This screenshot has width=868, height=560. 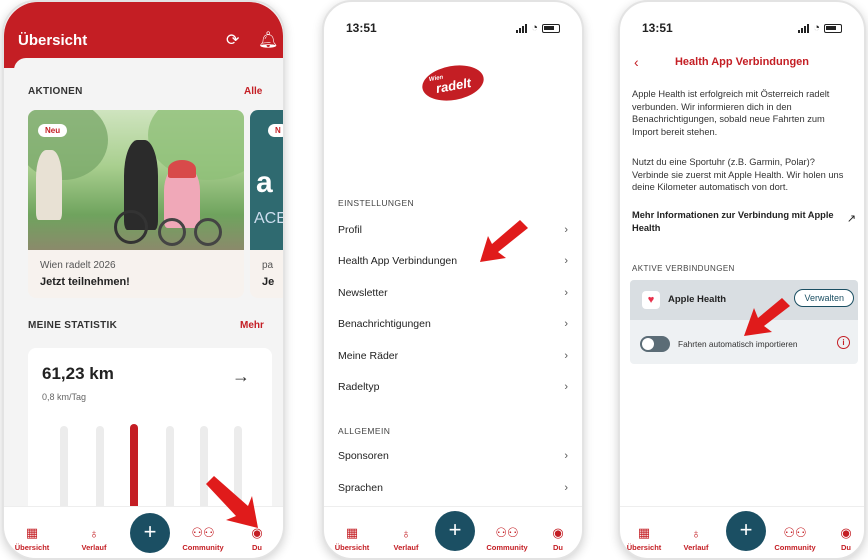 What do you see at coordinates (504, 241) in the screenshot?
I see `arrow-to-health-app` at bounding box center [504, 241].